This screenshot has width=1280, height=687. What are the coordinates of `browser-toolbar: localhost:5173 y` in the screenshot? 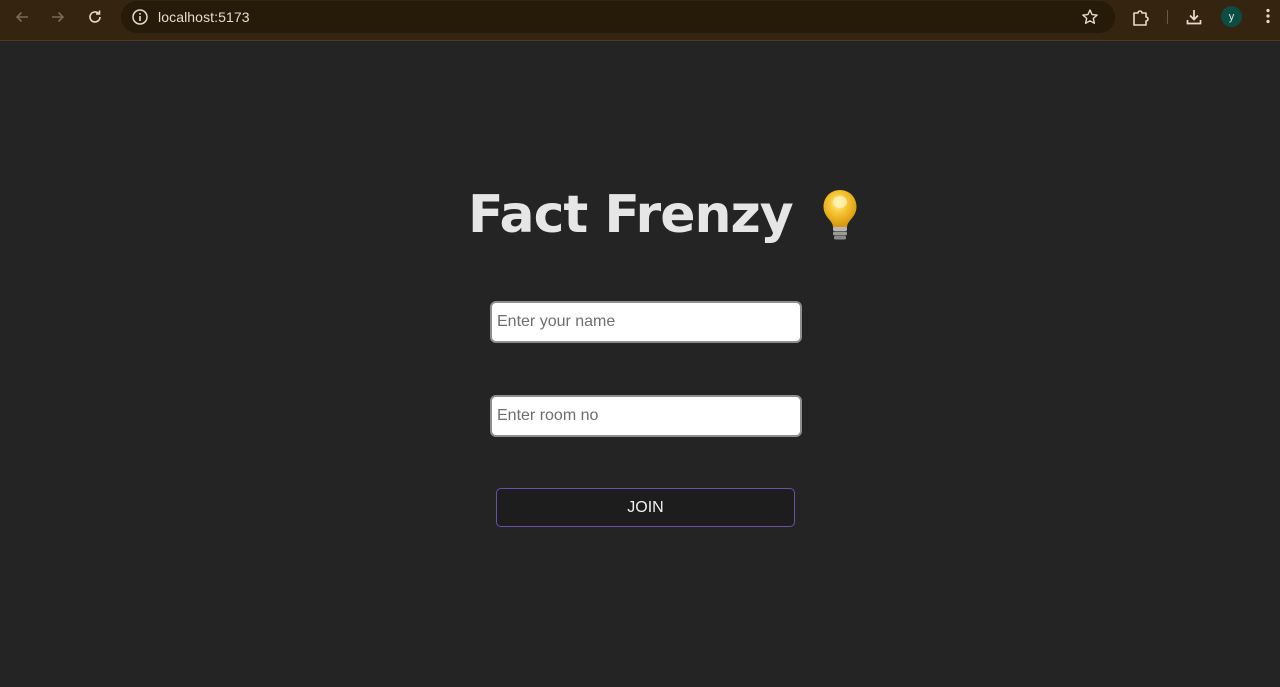 It's located at (640, 20).